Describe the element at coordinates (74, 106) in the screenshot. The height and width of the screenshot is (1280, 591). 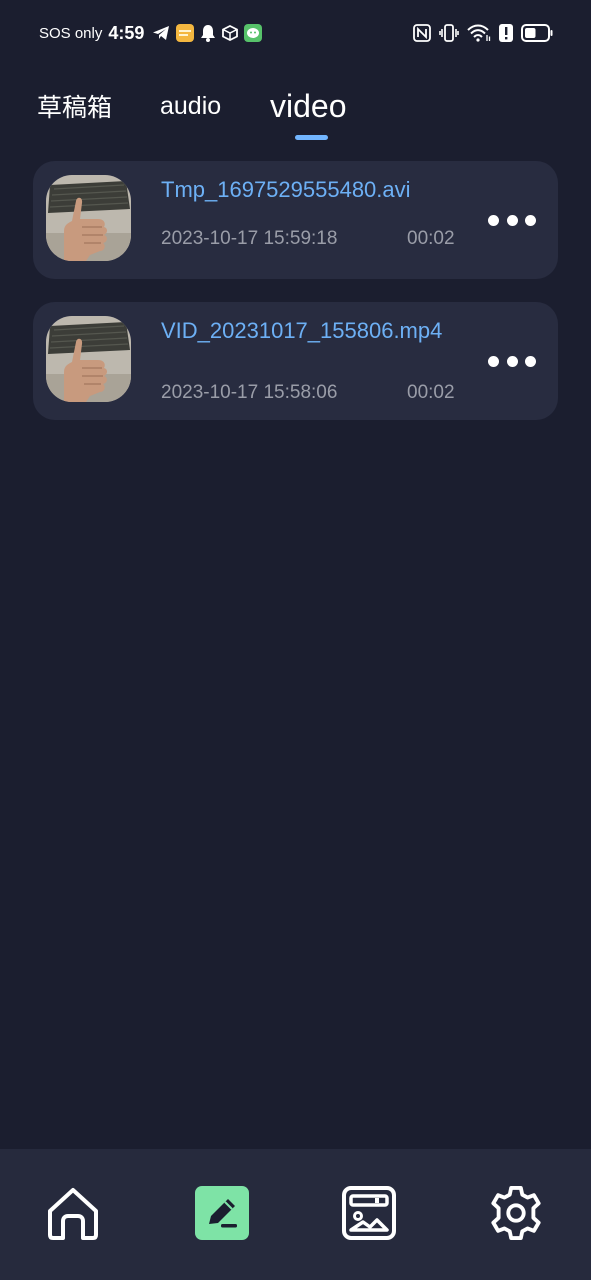
I see `tab-drafts: 草稿箱` at that location.